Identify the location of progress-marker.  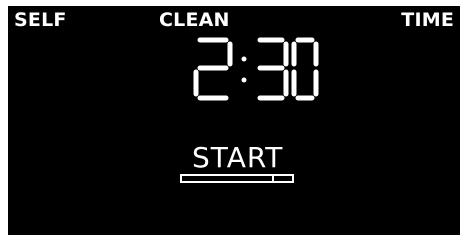
(273, 178).